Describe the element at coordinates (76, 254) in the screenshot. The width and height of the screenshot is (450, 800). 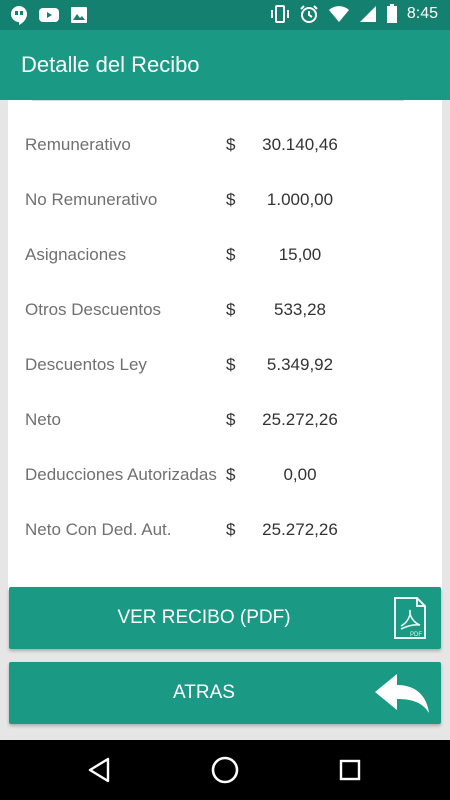
I see `row-label: Asignaciones` at that location.